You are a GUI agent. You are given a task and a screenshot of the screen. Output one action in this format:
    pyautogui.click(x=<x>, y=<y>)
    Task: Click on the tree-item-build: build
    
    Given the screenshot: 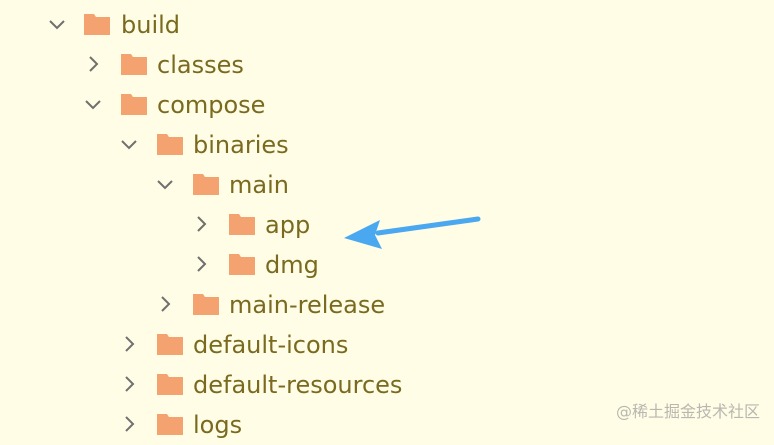 What is the action you would take?
    pyautogui.click(x=387, y=25)
    